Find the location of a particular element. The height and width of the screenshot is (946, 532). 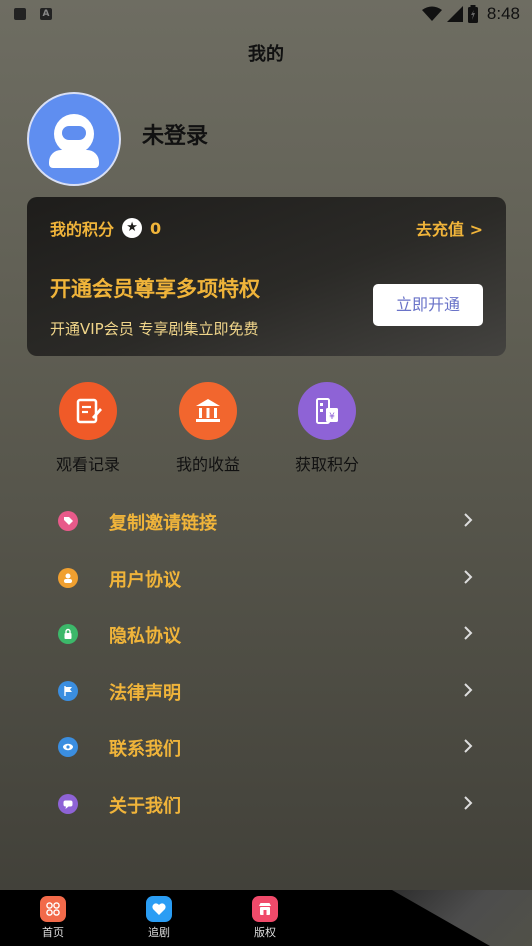

menu-item-user-agreement: 用户协议 is located at coordinates (266, 575).